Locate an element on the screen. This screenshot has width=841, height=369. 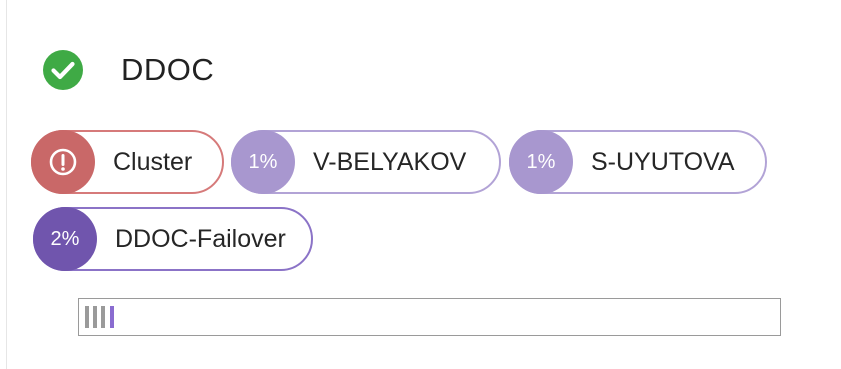
pill-label: Cluster is located at coordinates (153, 161).